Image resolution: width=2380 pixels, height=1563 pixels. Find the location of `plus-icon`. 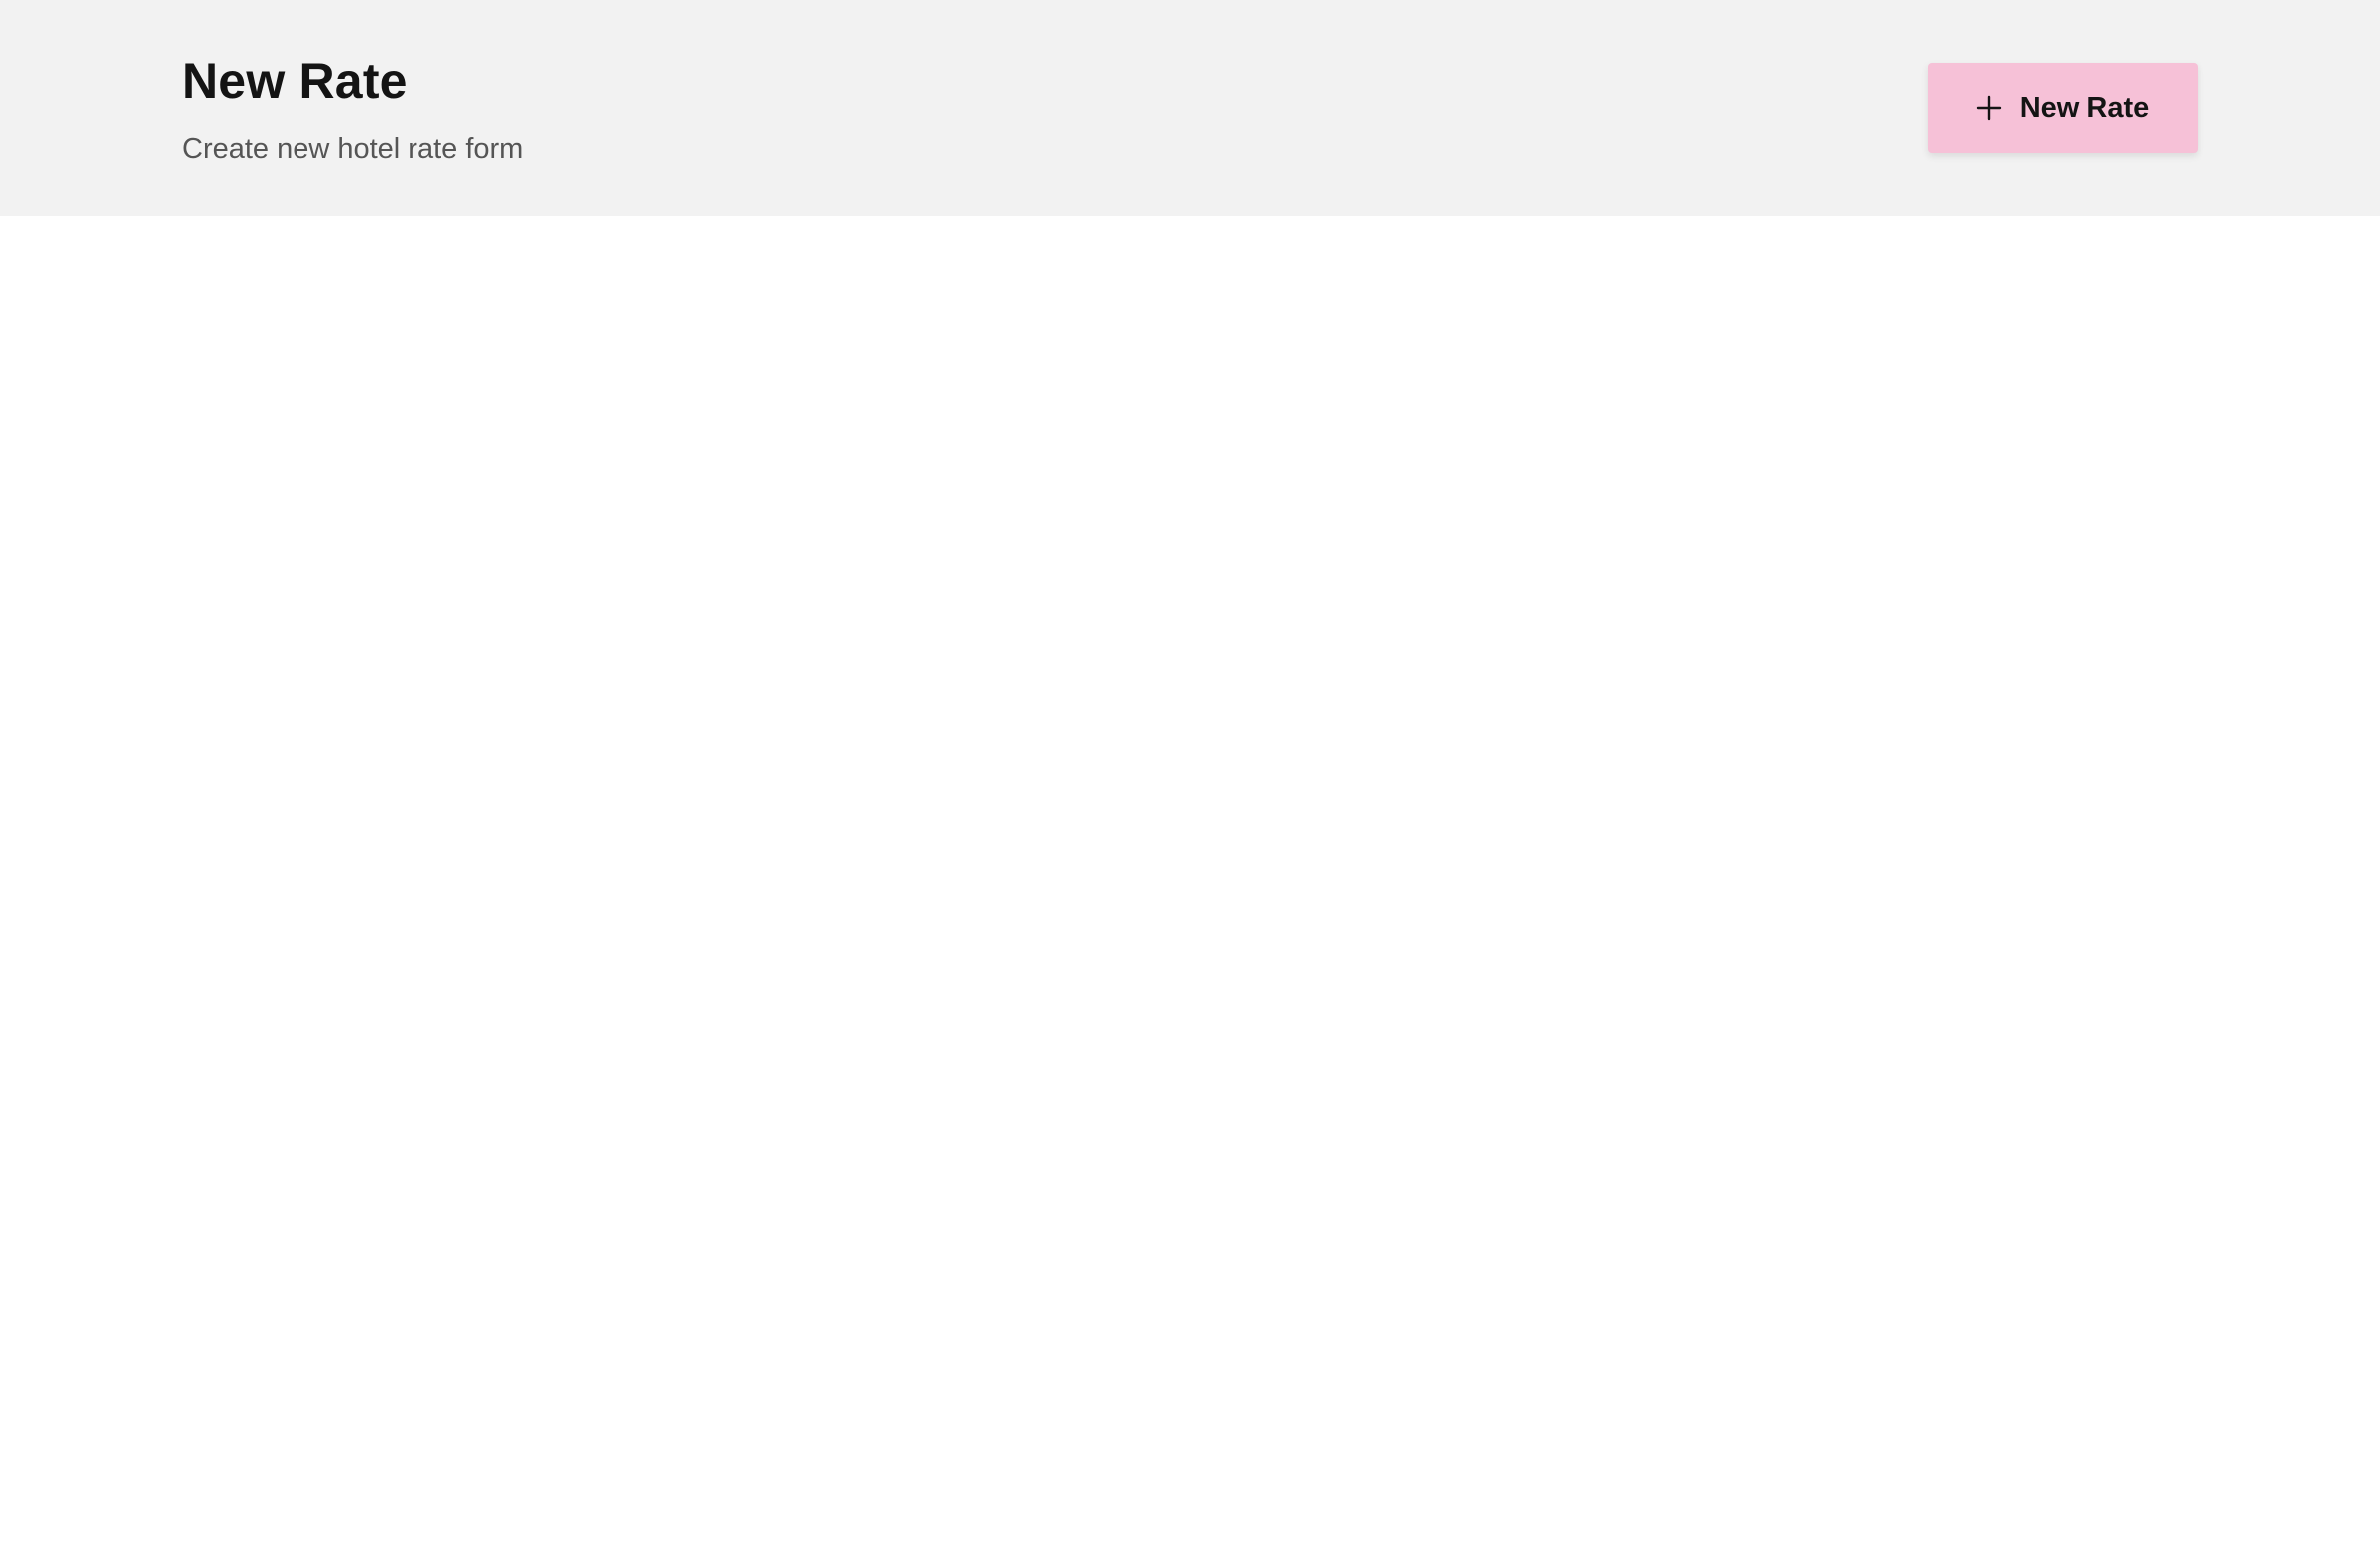

plus-icon is located at coordinates (1988, 108).